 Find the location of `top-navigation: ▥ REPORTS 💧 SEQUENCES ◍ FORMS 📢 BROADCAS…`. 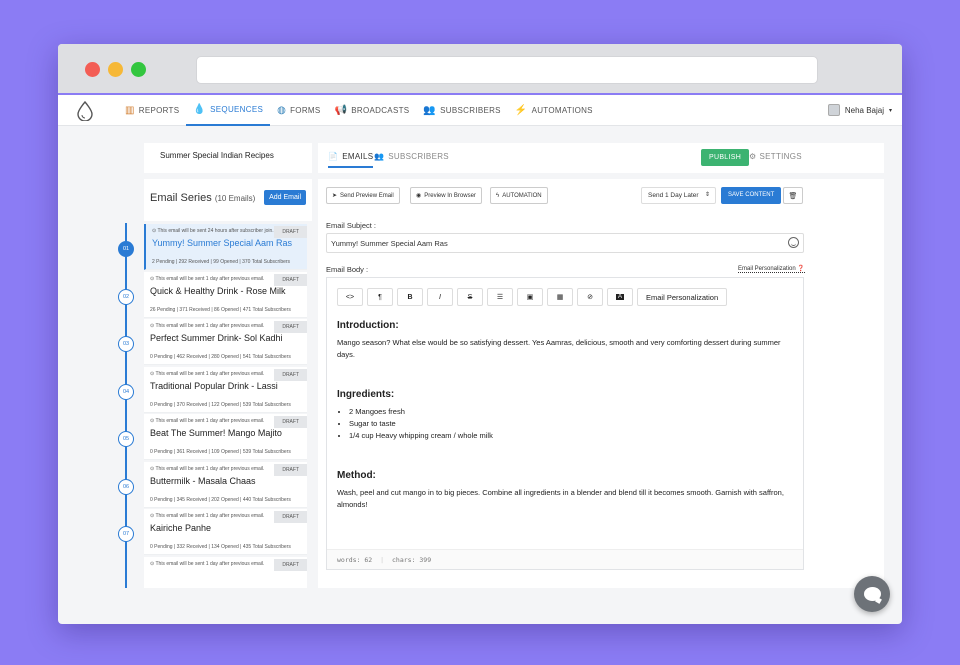

top-navigation: ▥ REPORTS 💧 SEQUENCES ◍ FORMS 📢 BROADCAS… is located at coordinates (480, 110).